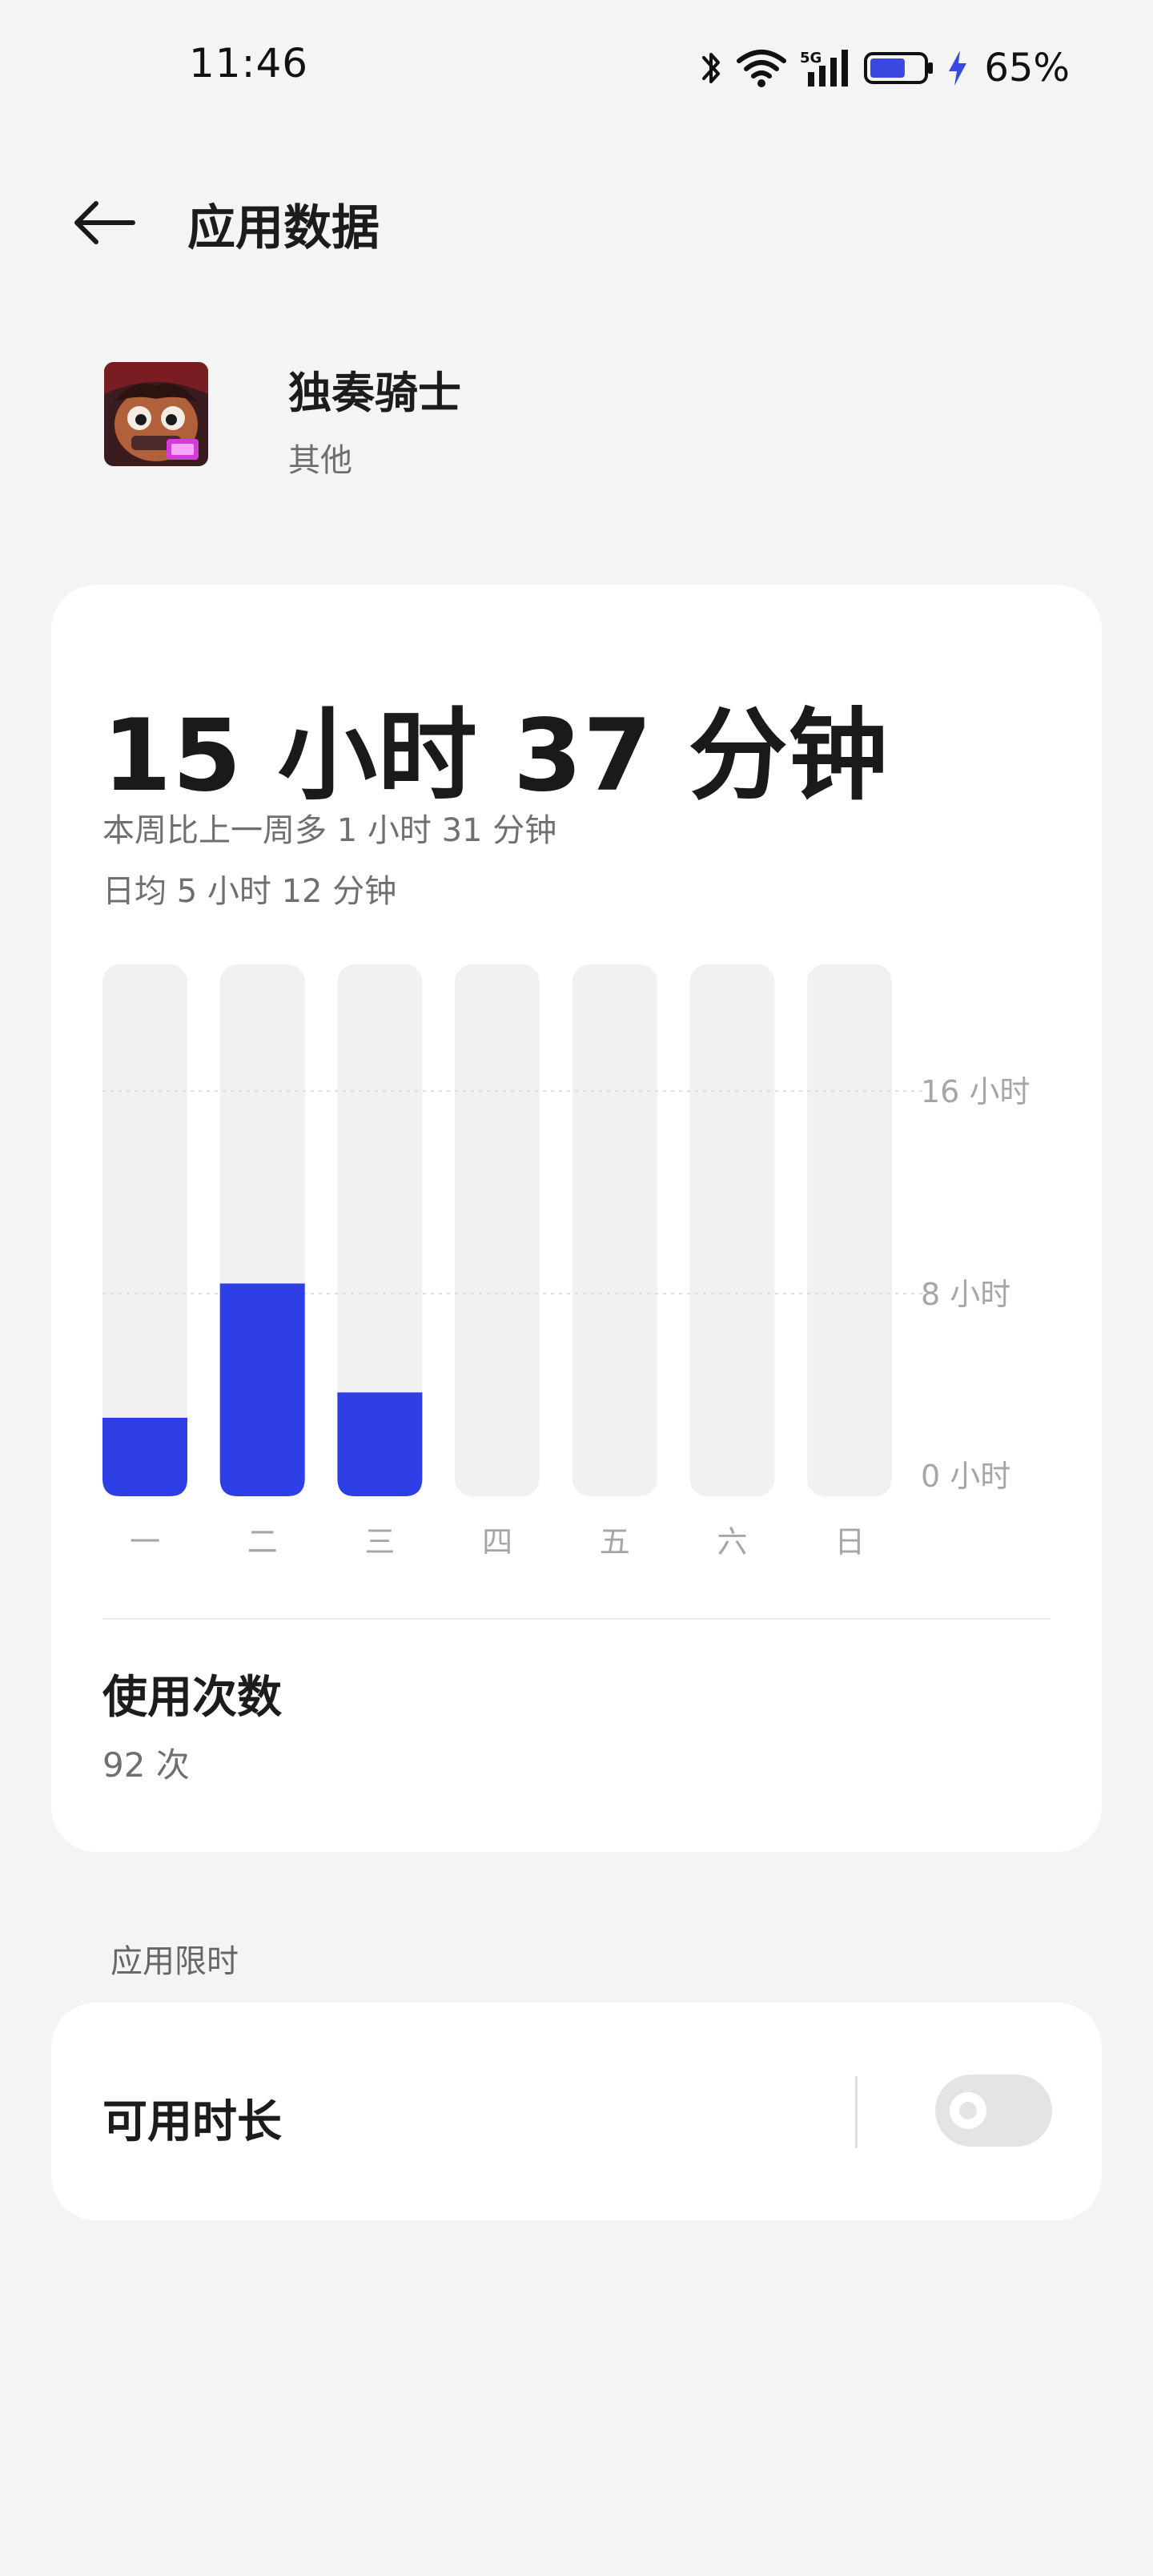 The image size is (1153, 2576). I want to click on x-tick-label: 六, so click(732, 1542).